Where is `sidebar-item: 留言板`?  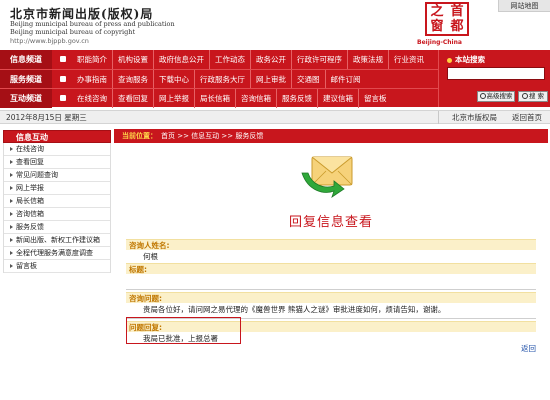 sidebar-item: 留言板 is located at coordinates (57, 266).